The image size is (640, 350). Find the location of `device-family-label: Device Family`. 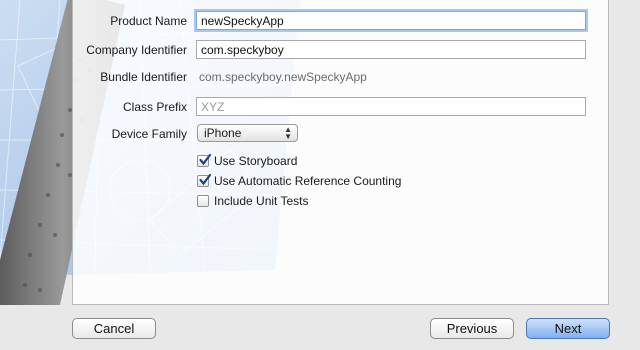

device-family-label: Device Family is located at coordinates (149, 134).